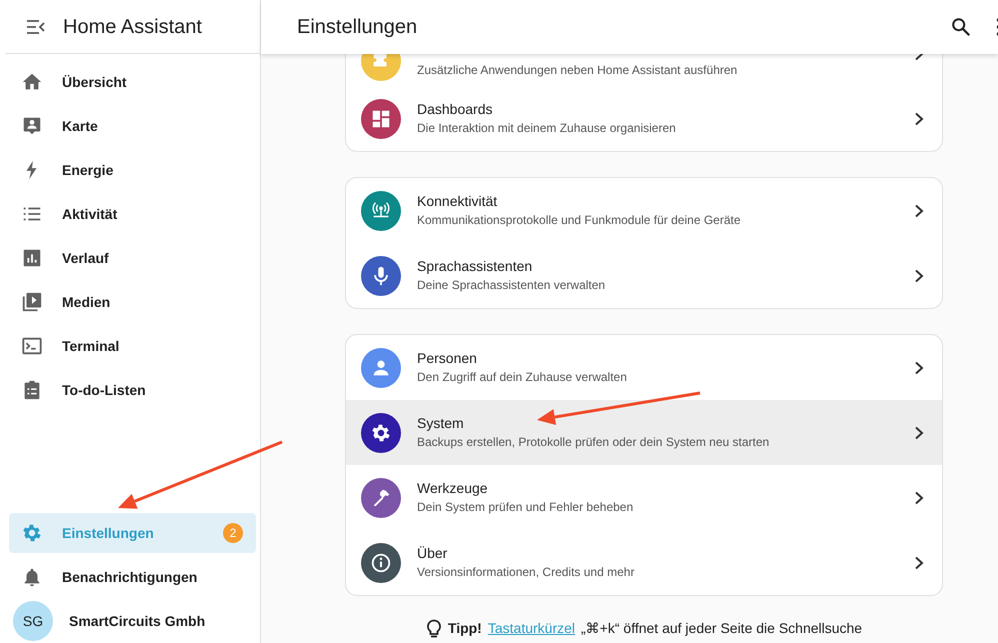 The height and width of the screenshot is (643, 998). I want to click on sidebar-item: Verlauf, so click(132, 258).